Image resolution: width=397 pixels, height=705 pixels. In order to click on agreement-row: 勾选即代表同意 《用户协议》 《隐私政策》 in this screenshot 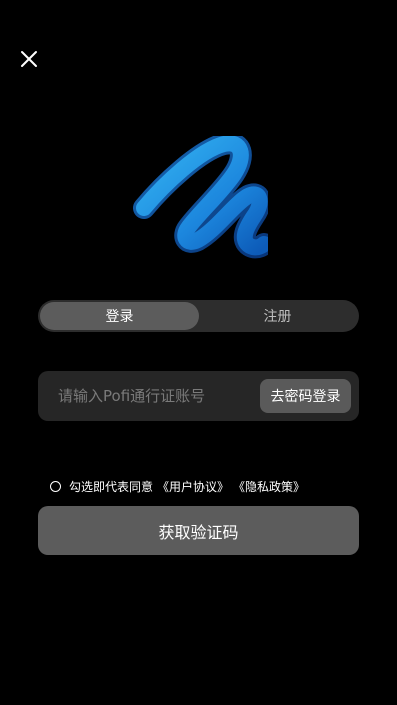, I will do `click(177, 486)`.